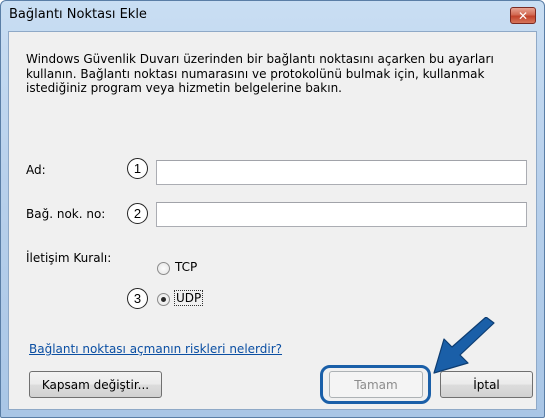 The width and height of the screenshot is (545, 418). What do you see at coordinates (341, 172) in the screenshot?
I see `name-input` at bounding box center [341, 172].